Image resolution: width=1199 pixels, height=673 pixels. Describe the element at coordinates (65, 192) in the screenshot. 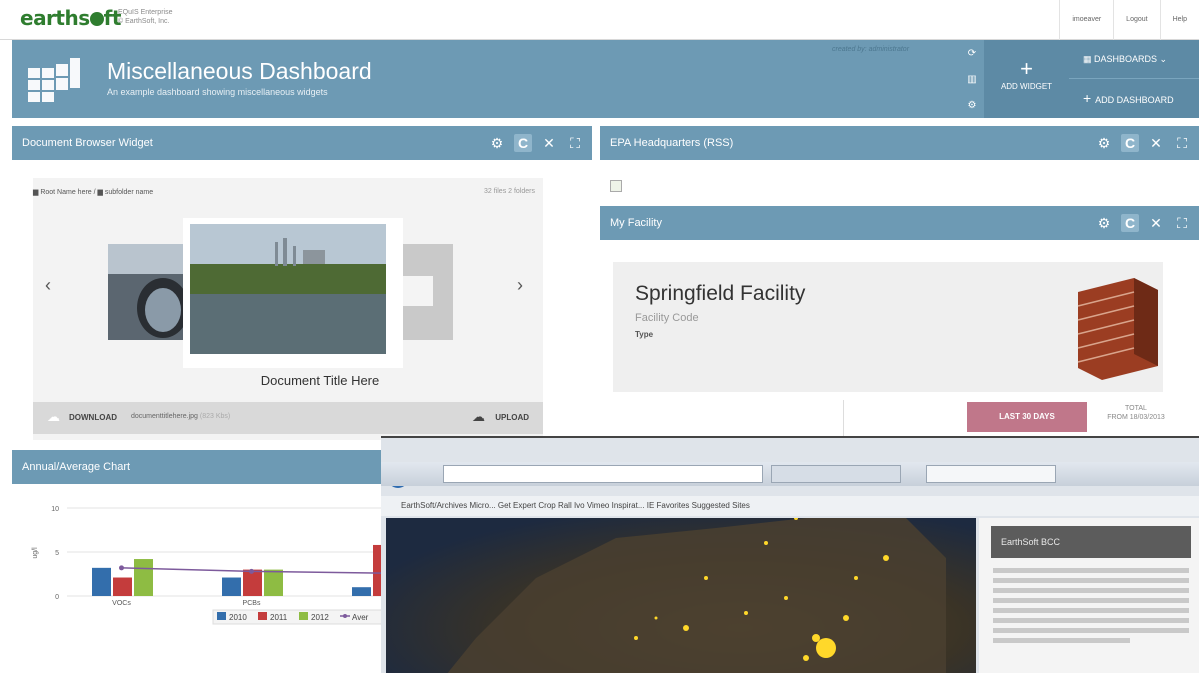

I see `breadcrumb-root: Root Name here` at that location.